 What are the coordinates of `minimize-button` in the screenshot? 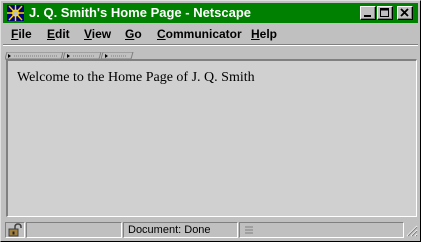 It's located at (368, 13).